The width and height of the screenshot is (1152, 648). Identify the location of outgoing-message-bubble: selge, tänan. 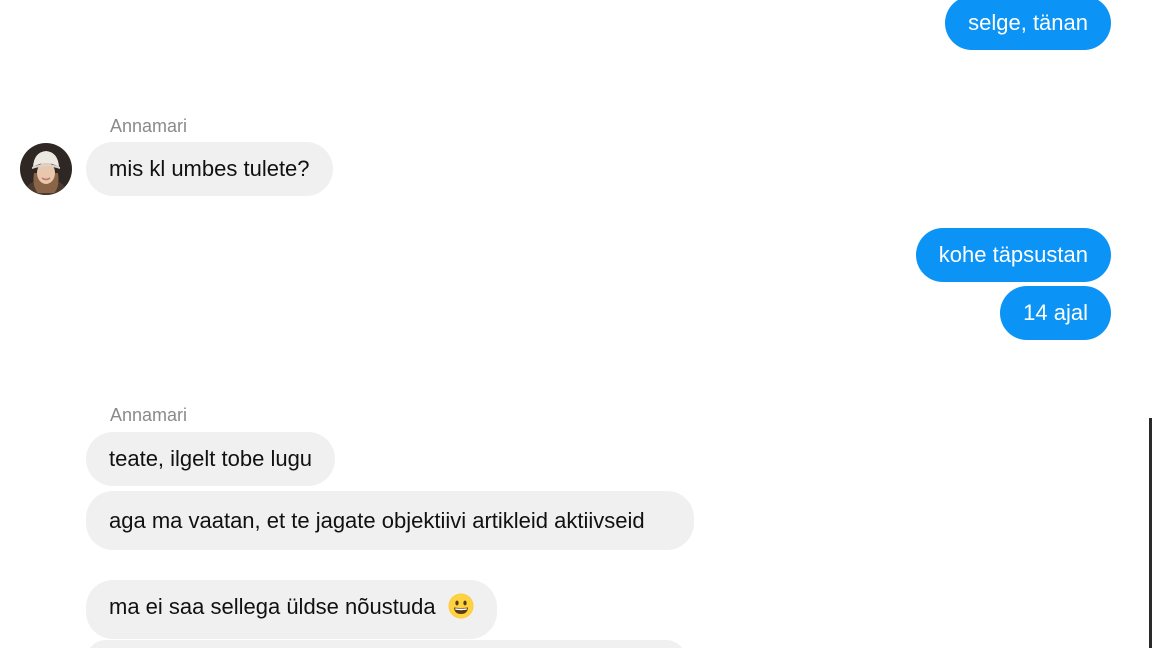
(1028, 25).